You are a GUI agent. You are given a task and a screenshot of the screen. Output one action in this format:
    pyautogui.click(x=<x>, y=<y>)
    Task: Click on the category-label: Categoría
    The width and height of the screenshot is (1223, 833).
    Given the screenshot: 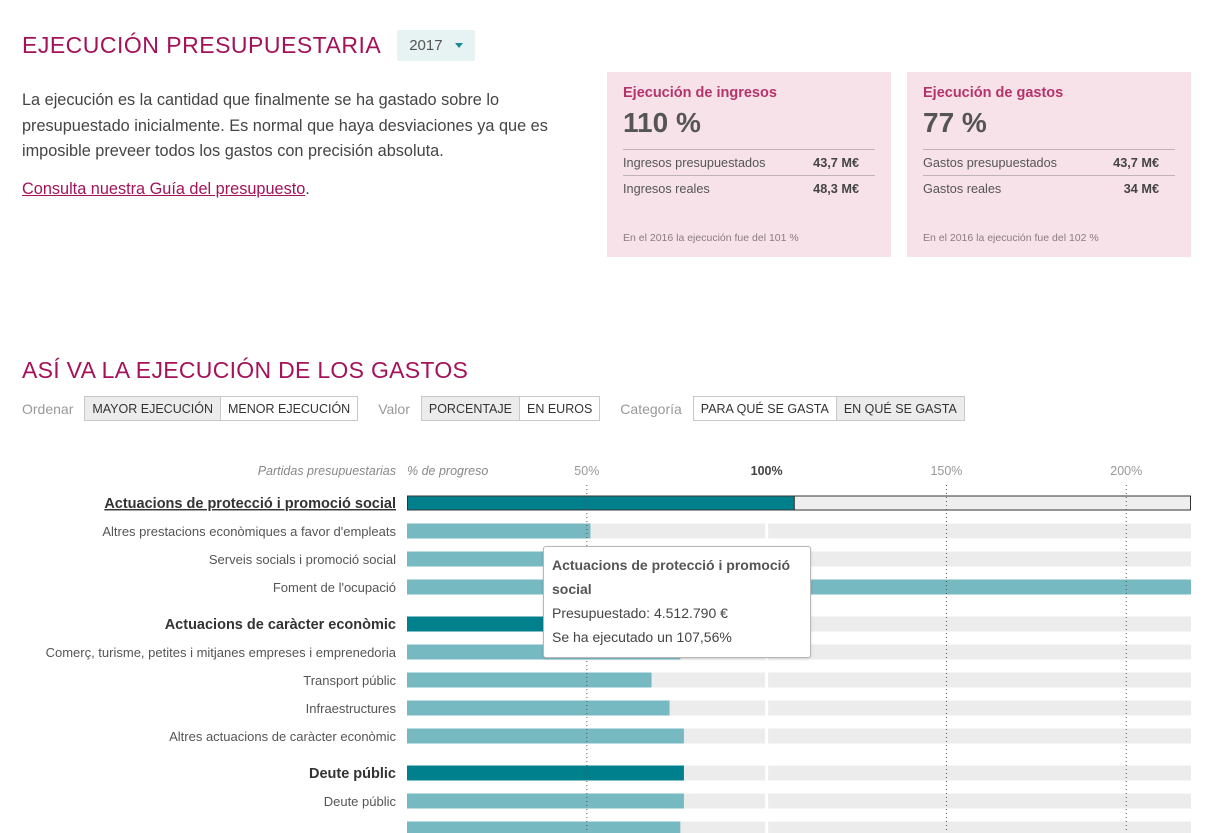 What is the action you would take?
    pyautogui.click(x=651, y=408)
    